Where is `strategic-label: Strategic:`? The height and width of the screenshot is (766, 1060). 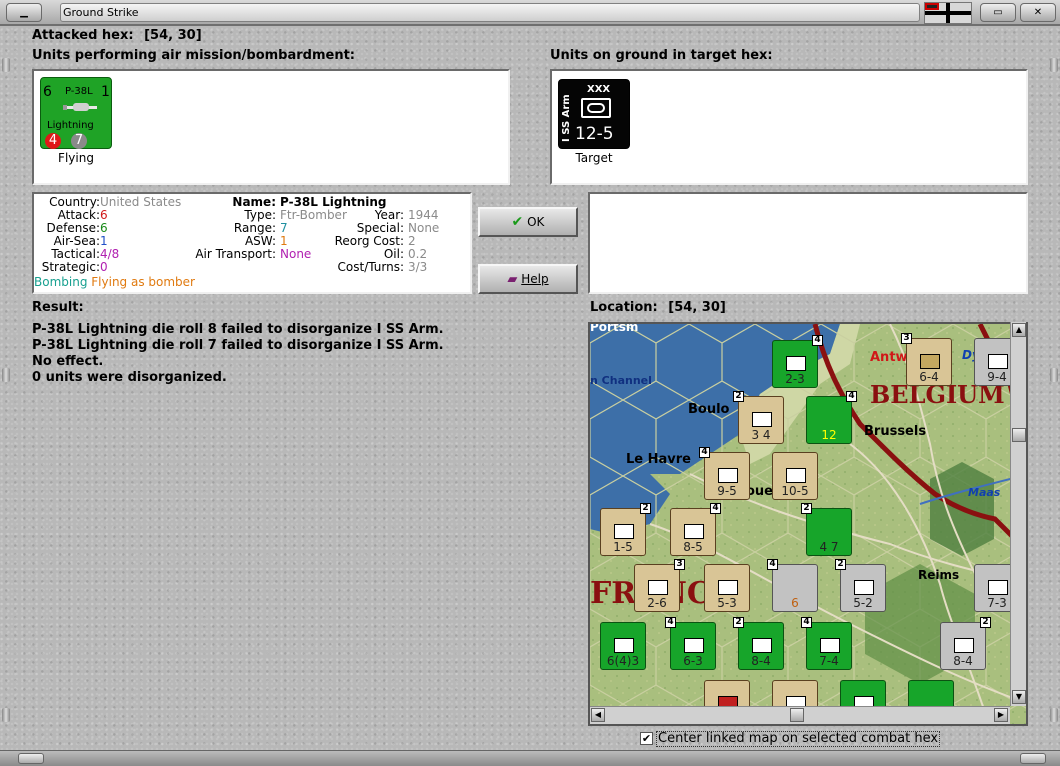 strategic-label: Strategic: is located at coordinates (70, 267).